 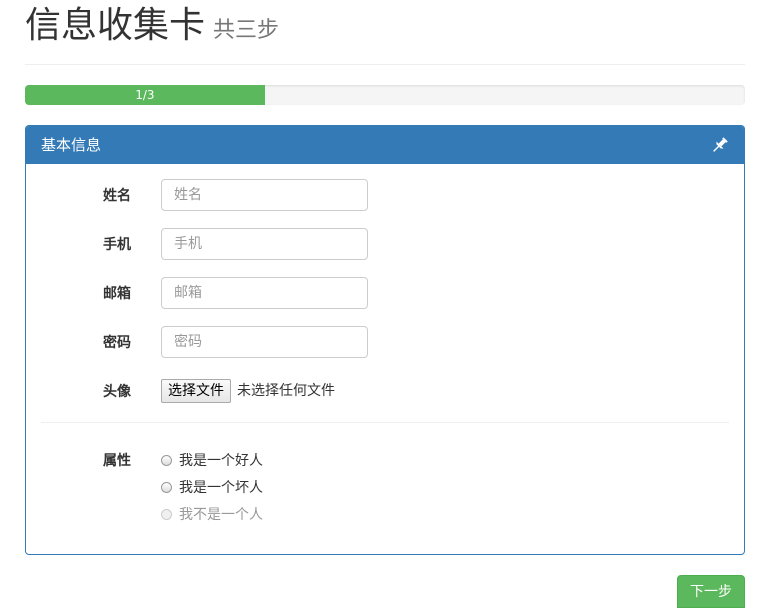 What do you see at coordinates (264, 195) in the screenshot?
I see `name-input` at bounding box center [264, 195].